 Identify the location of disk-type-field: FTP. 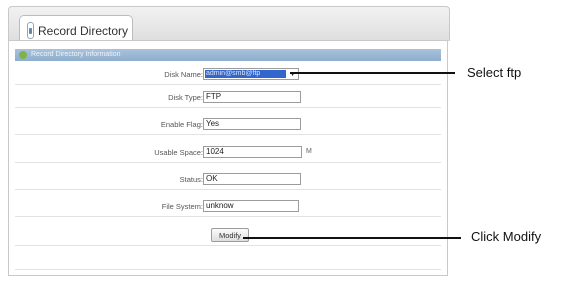
(252, 97).